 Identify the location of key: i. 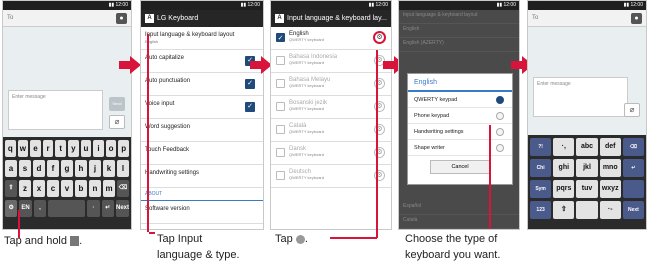
(98, 148).